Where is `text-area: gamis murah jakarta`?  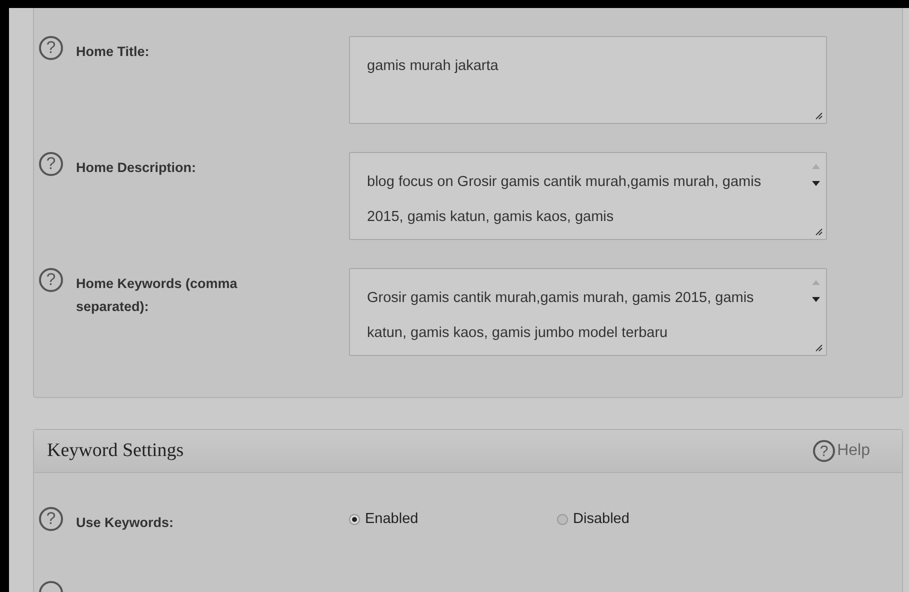 text-area: gamis murah jakarta is located at coordinates (588, 80).